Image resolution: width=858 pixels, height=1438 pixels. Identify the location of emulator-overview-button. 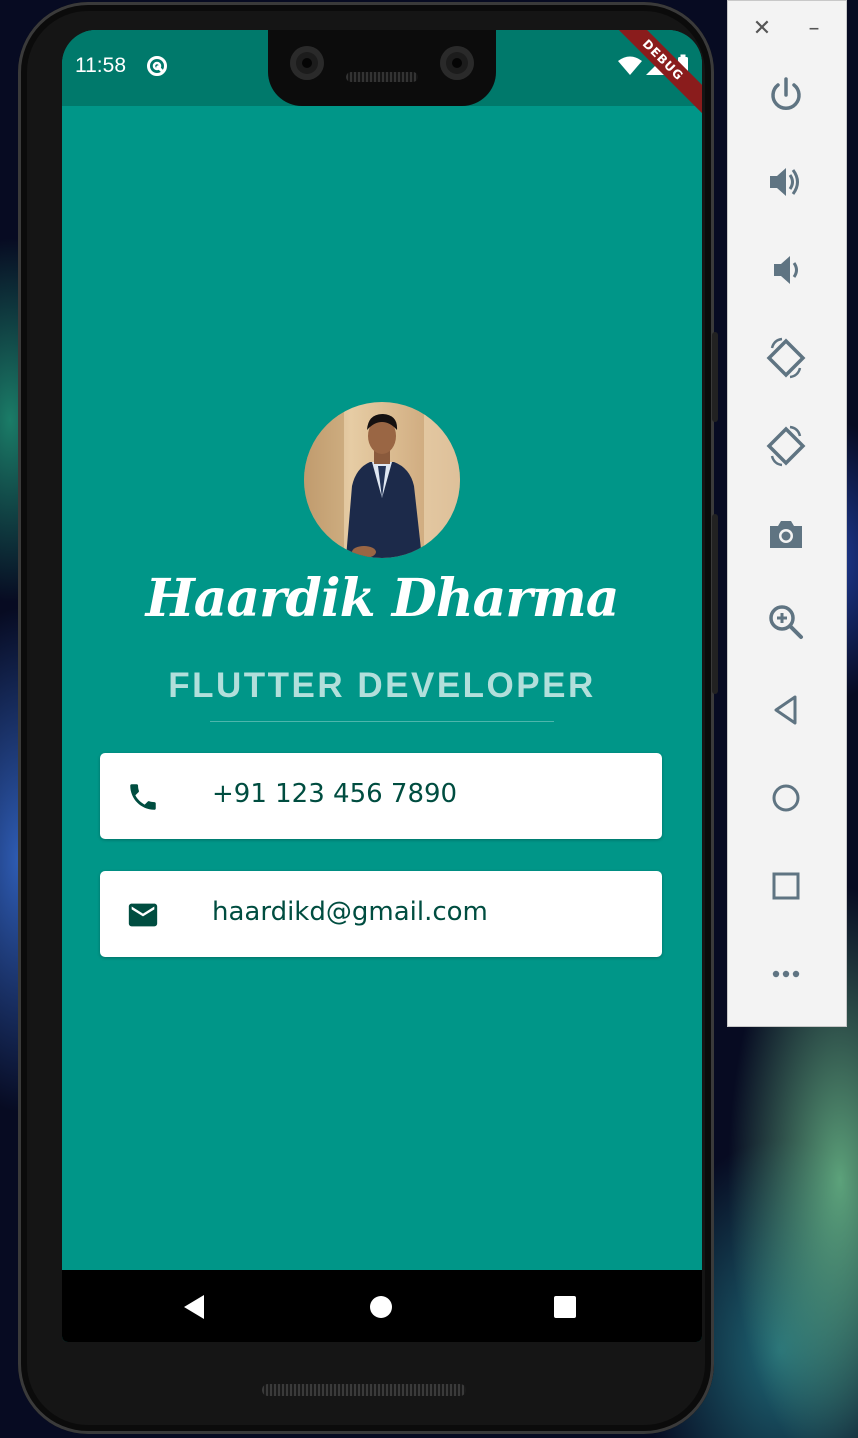
(786, 886).